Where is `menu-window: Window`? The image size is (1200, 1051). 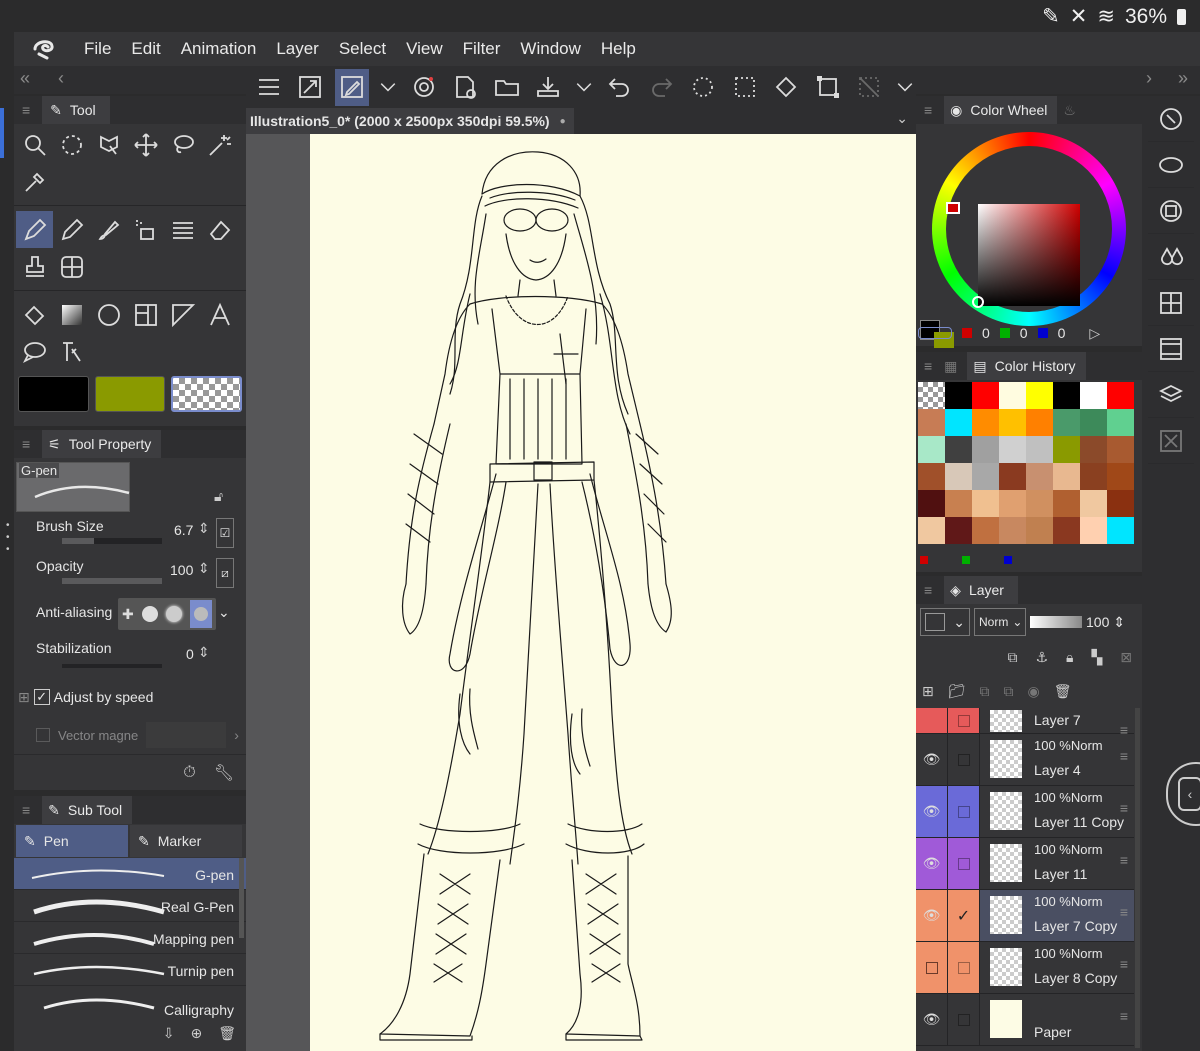
menu-window: Window is located at coordinates (550, 49).